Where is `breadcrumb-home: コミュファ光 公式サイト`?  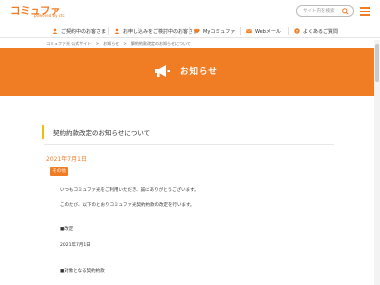 breadcrumb-home: コミュファ光 公式サイト is located at coordinates (68, 43).